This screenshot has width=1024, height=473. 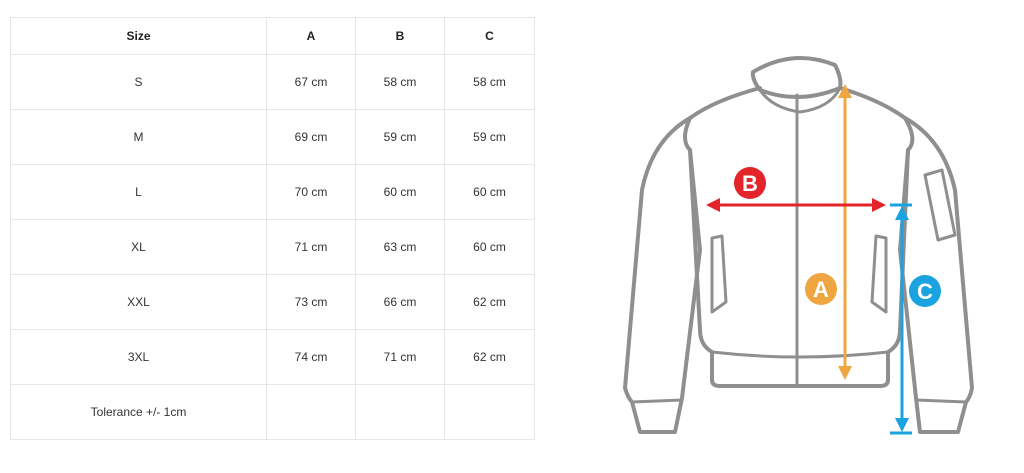 What do you see at coordinates (311, 82) in the screenshot?
I see `measure-a-cell: 67 cm` at bounding box center [311, 82].